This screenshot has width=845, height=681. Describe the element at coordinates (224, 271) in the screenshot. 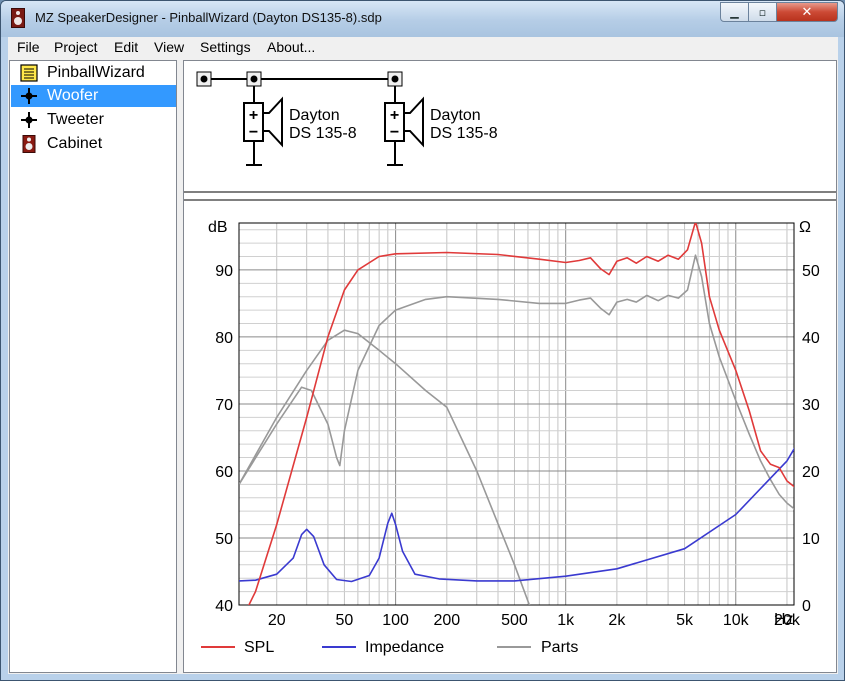

I see `y-tick-label: 90` at that location.